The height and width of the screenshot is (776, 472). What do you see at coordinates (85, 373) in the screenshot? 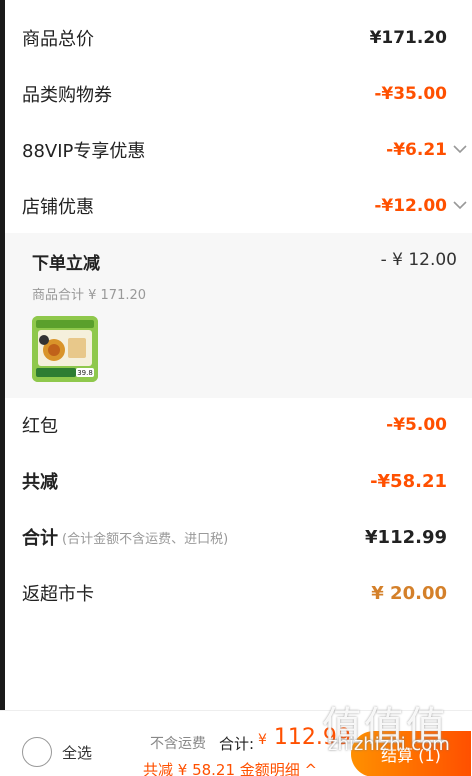
I see `svg-text: 39.8` at bounding box center [85, 373].